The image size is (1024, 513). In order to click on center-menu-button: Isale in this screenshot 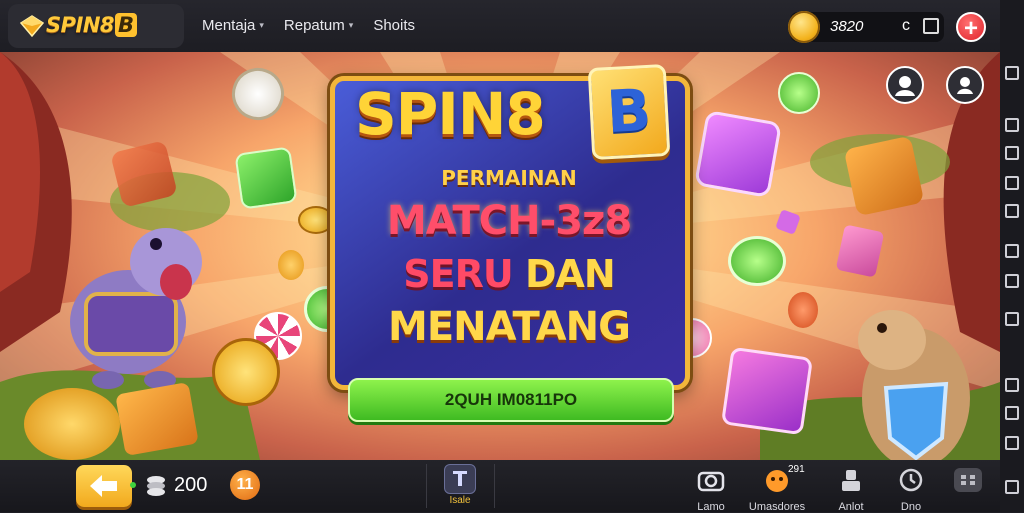, I will do `click(460, 486)`.